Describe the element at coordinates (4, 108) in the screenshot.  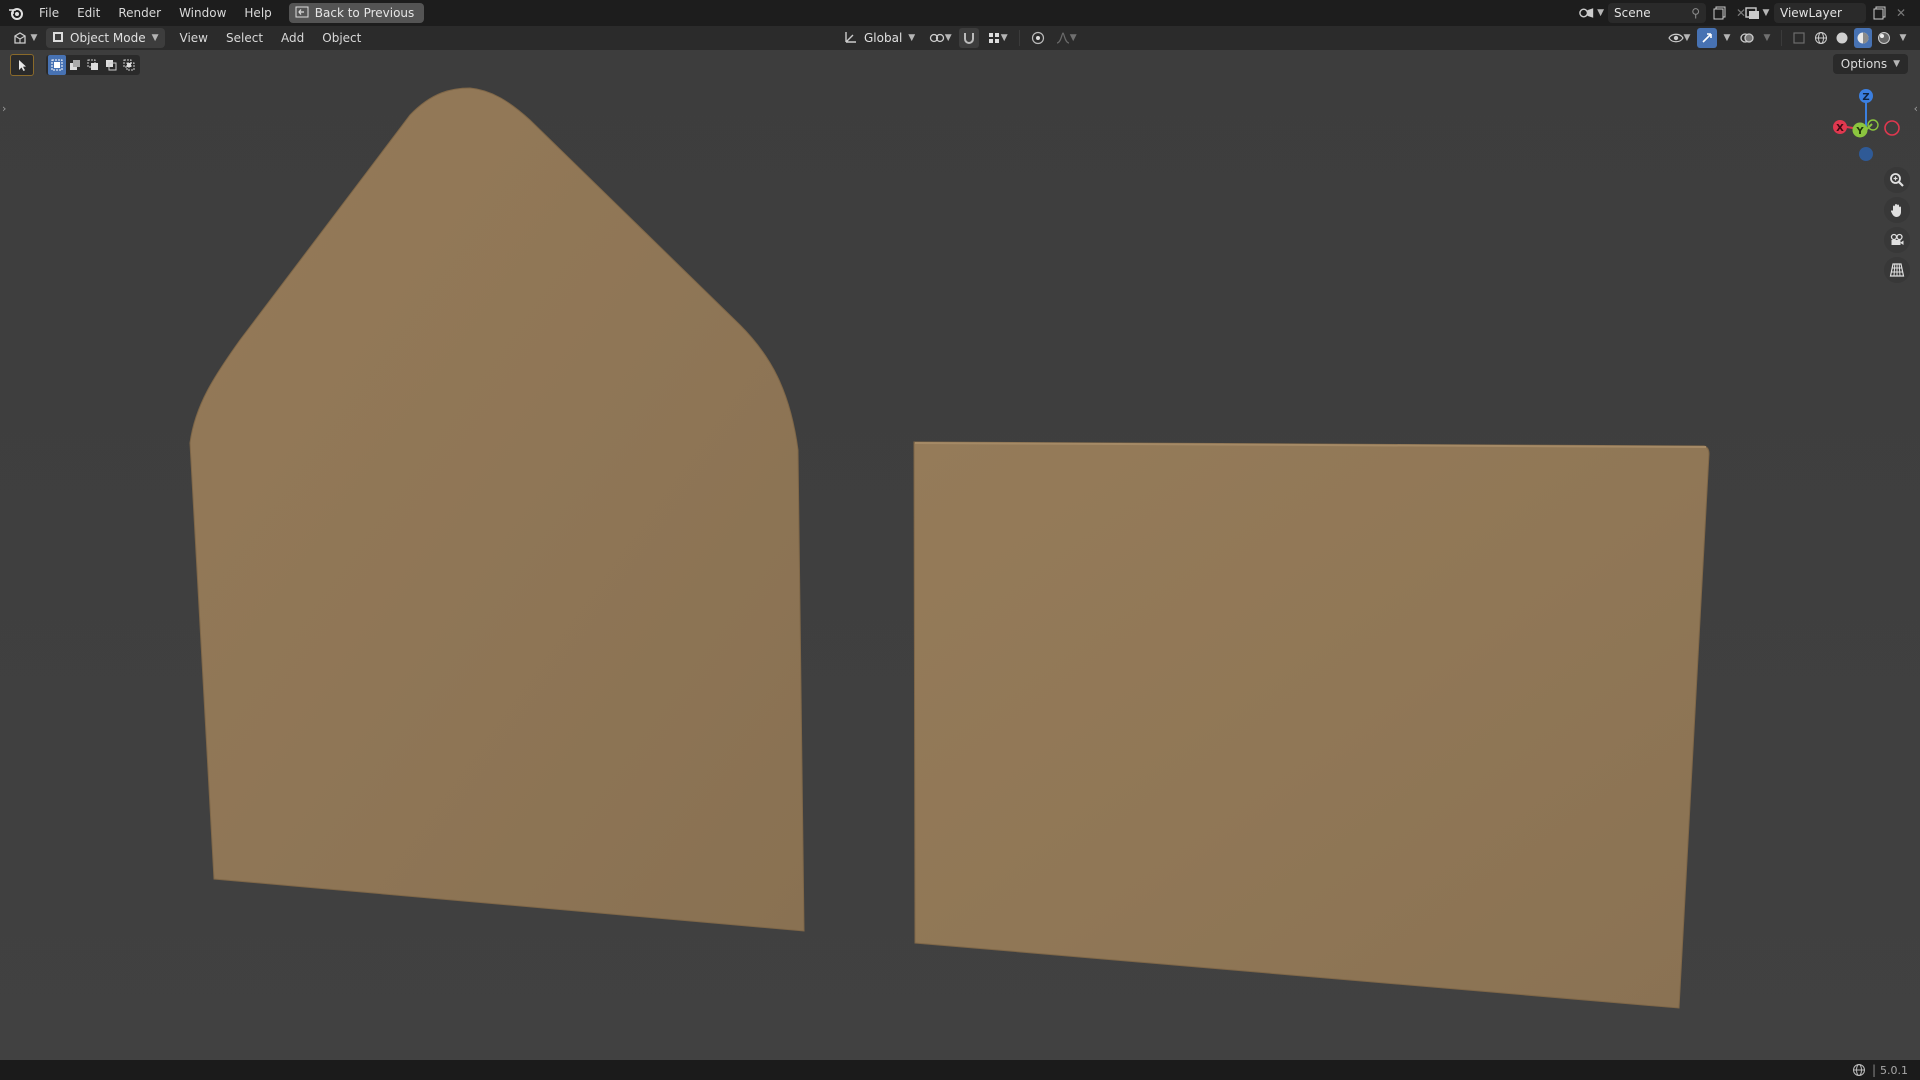
I see `toolbar-expand-arrow-icon: ›` at that location.